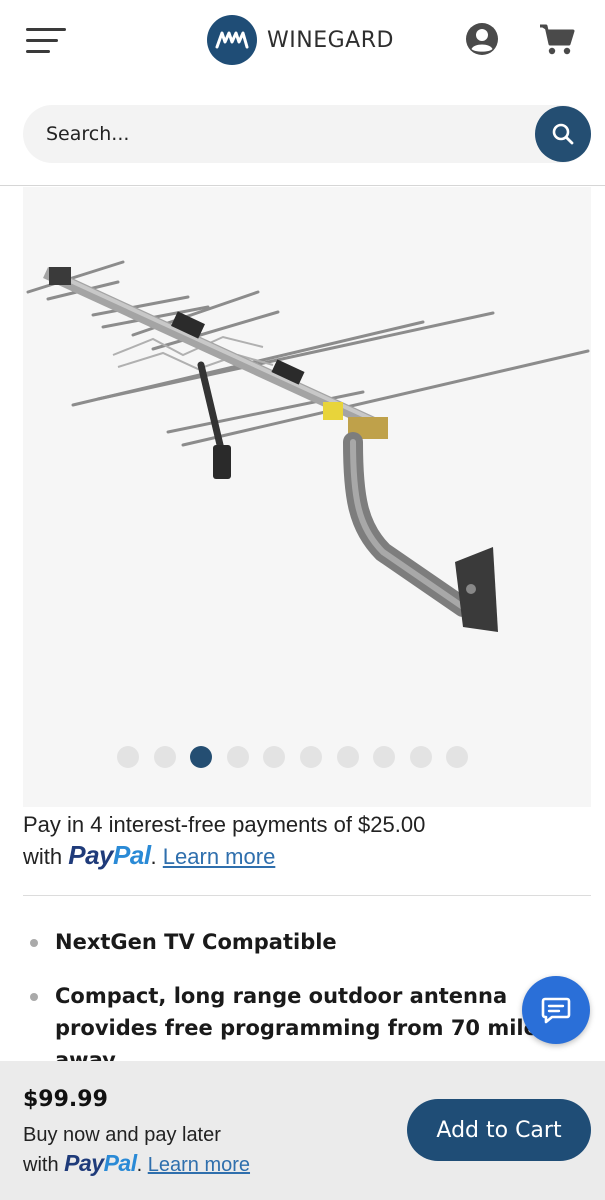 The height and width of the screenshot is (1200, 605). I want to click on winegard-logo-mark, so click(232, 40).